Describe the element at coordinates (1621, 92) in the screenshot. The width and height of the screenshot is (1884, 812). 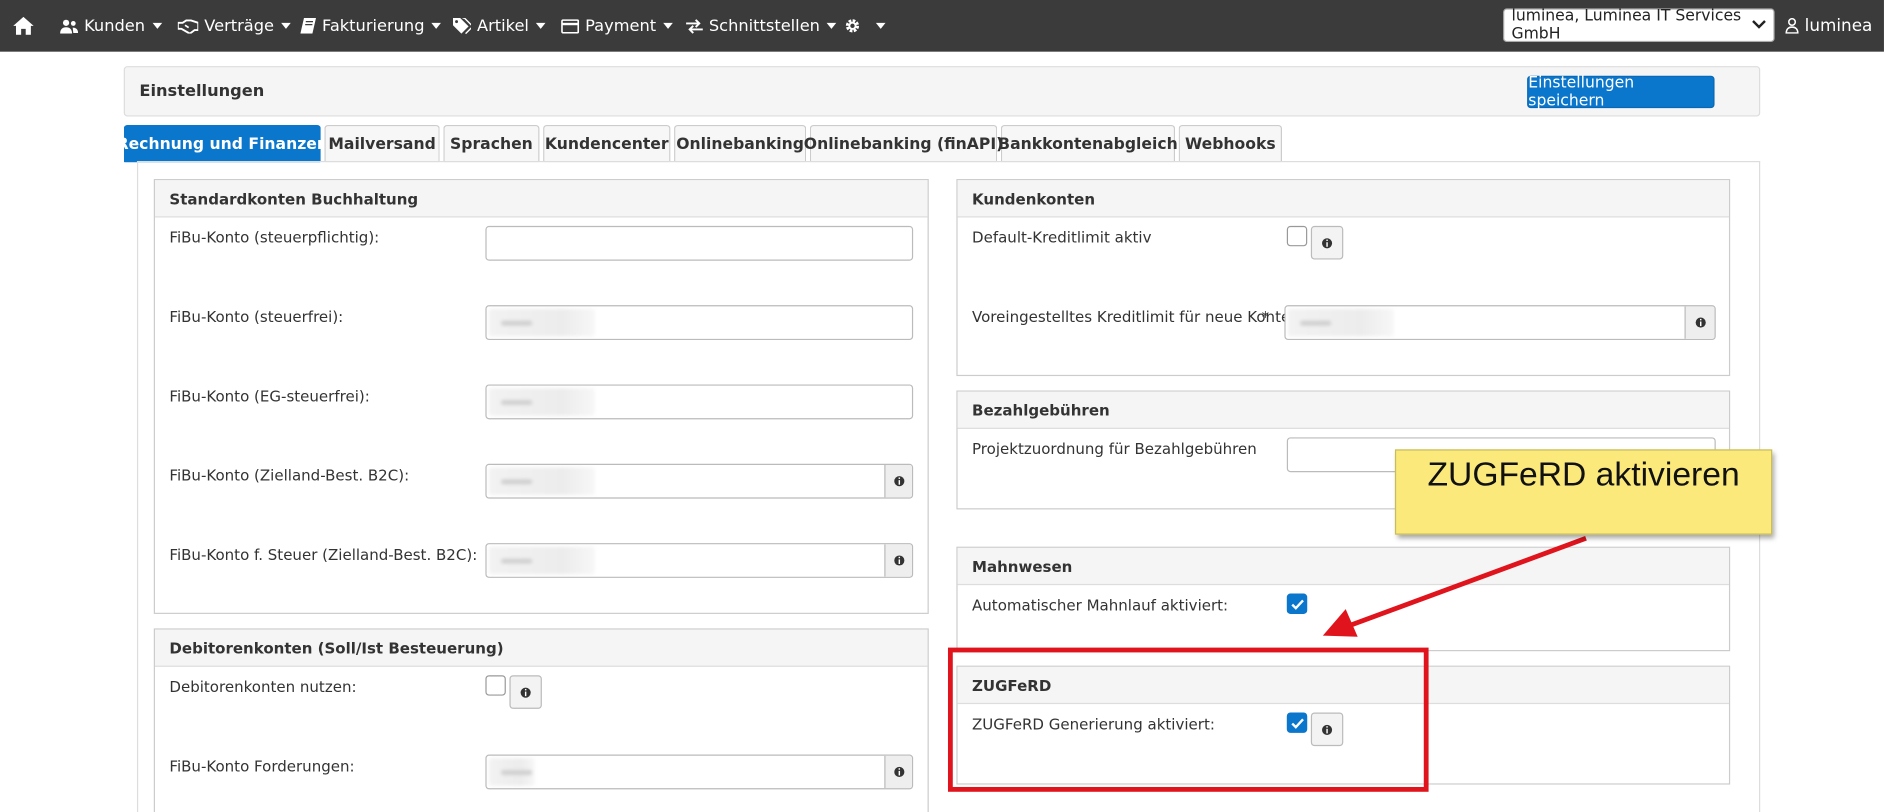
I see `save-settings-button: Einstellungen speichern` at that location.